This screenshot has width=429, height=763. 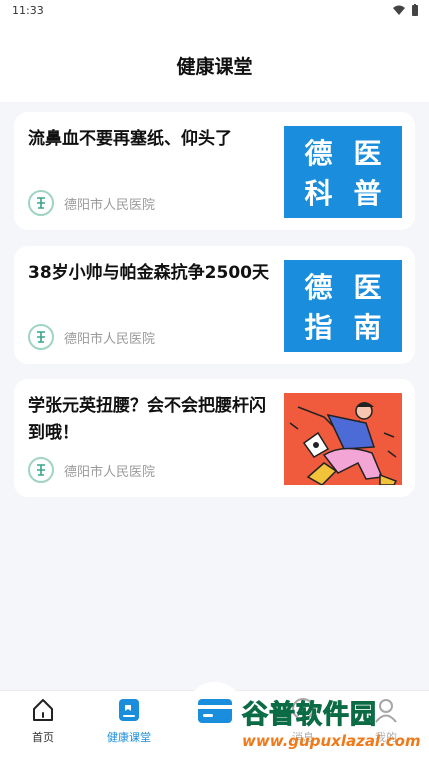 I want to click on card-icon, so click(x=215, y=711).